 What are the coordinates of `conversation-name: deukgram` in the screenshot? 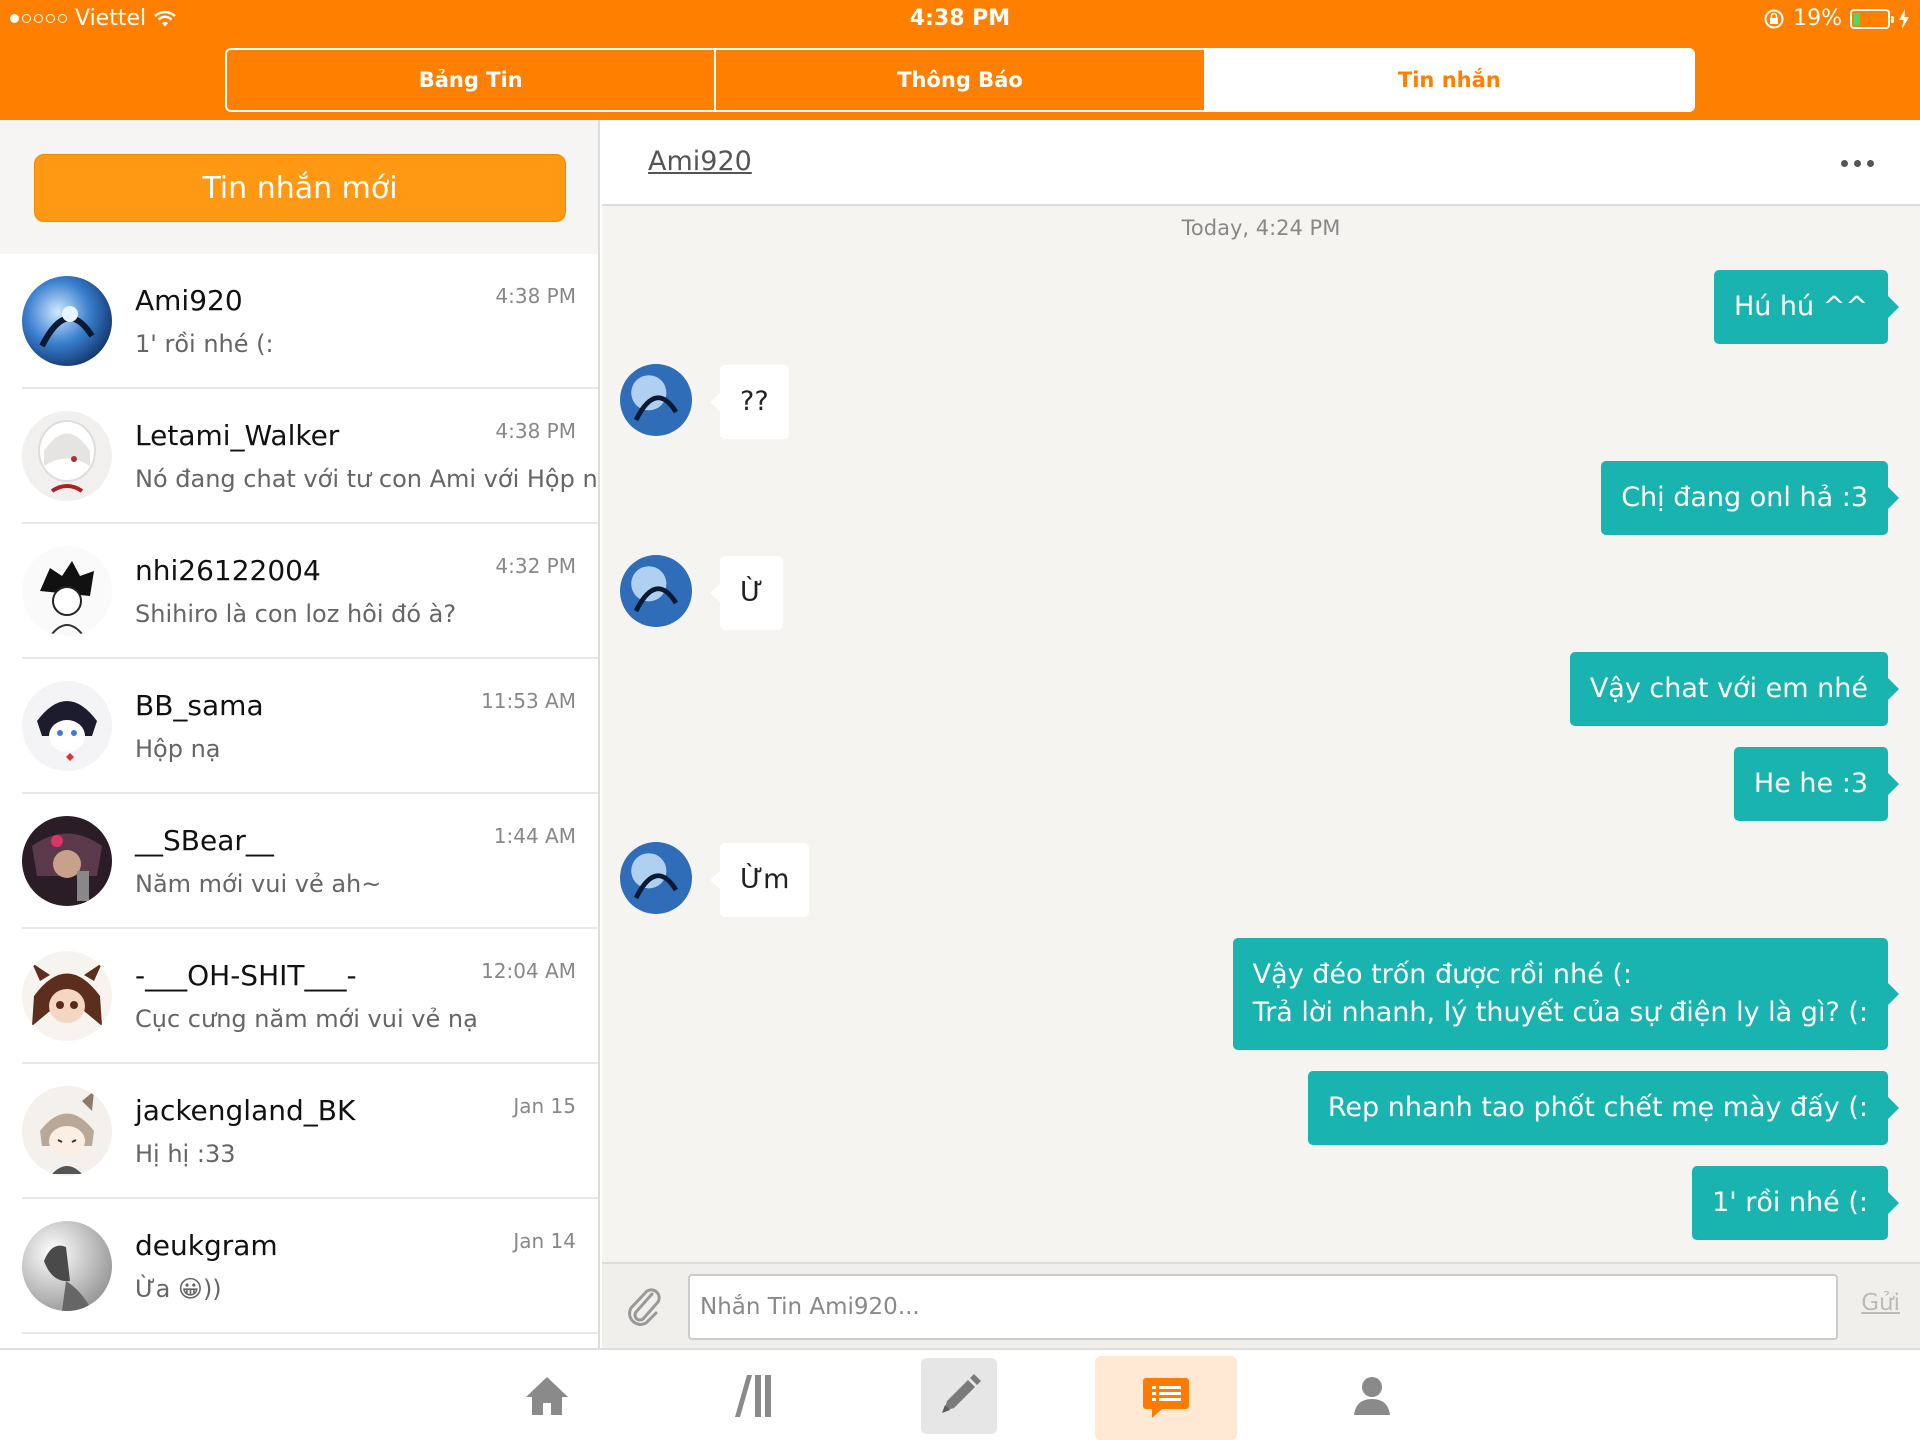 It's located at (206, 1245).